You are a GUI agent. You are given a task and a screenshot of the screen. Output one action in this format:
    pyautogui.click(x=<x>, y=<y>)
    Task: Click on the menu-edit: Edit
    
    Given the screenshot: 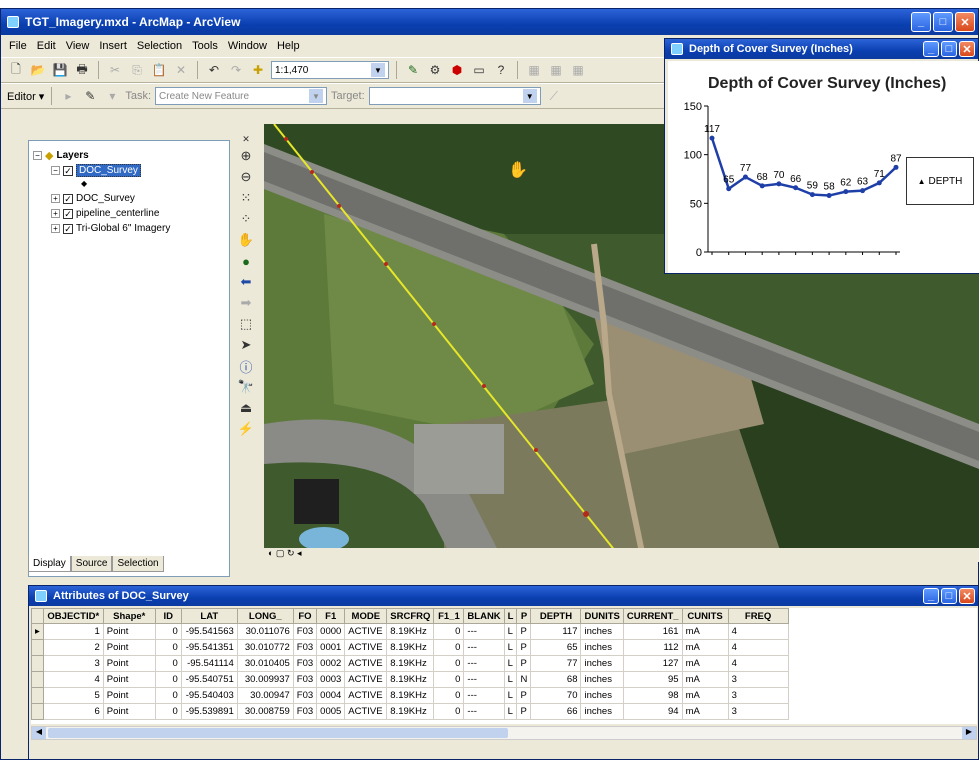 What is the action you would take?
    pyautogui.click(x=46, y=46)
    